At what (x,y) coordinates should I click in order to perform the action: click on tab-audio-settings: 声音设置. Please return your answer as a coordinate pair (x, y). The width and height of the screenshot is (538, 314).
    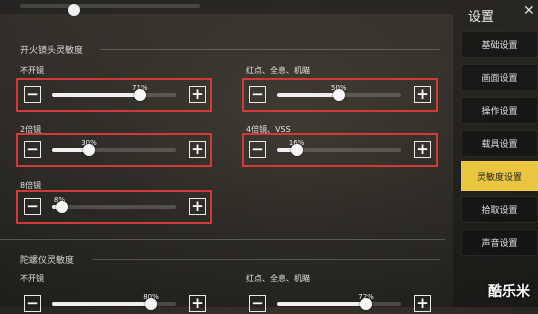
    Looking at the image, I should click on (499, 242).